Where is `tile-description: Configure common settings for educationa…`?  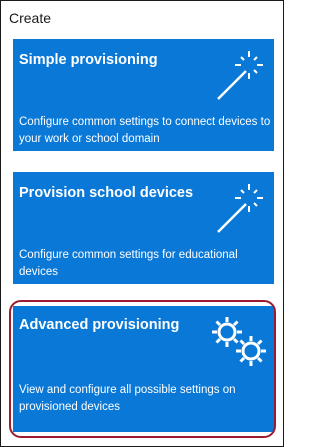
tile-description: Configure common settings for educationa… is located at coordinates (128, 263).